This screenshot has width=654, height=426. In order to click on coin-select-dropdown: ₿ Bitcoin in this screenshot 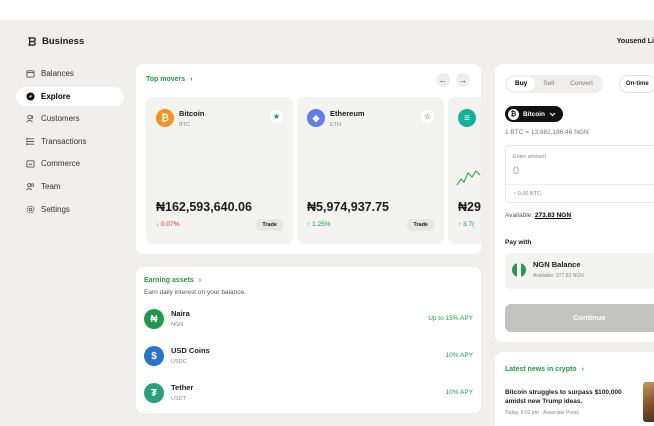, I will do `click(534, 114)`.